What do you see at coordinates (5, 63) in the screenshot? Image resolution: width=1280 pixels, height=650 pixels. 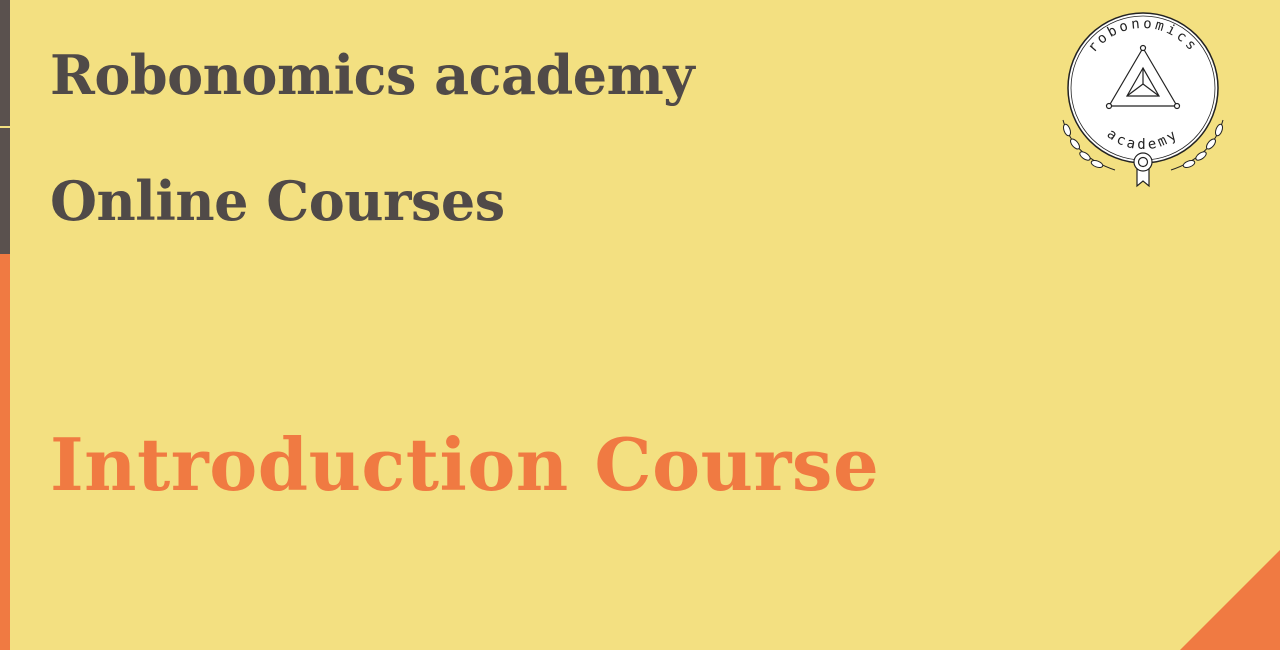 I see `left-accent-bar-top` at bounding box center [5, 63].